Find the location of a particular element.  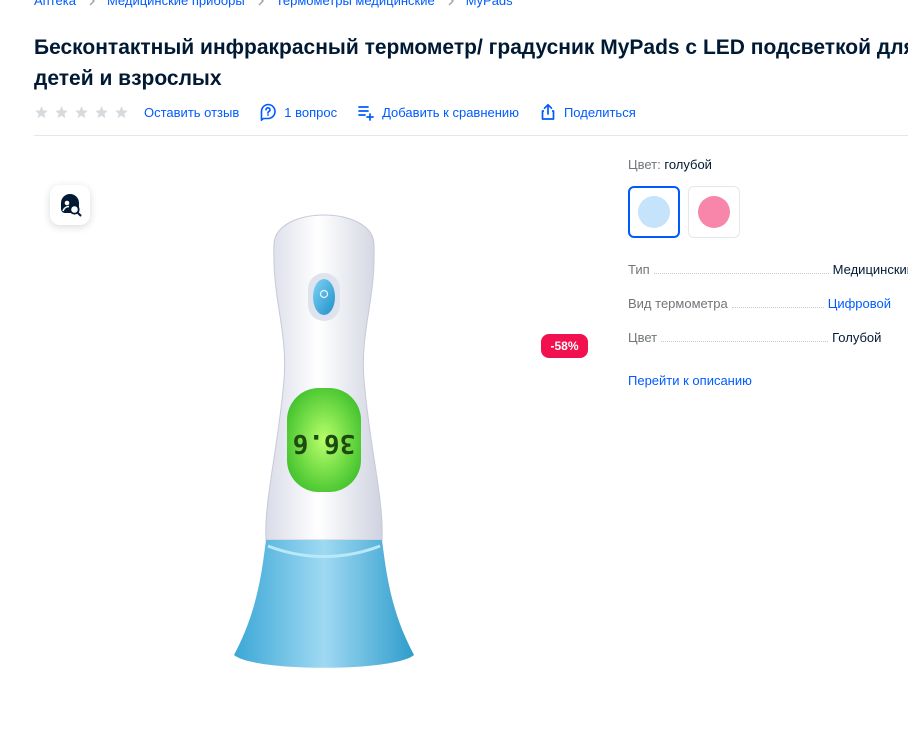

spec-row: Вид термометра Цифровой is located at coordinates (768, 313).